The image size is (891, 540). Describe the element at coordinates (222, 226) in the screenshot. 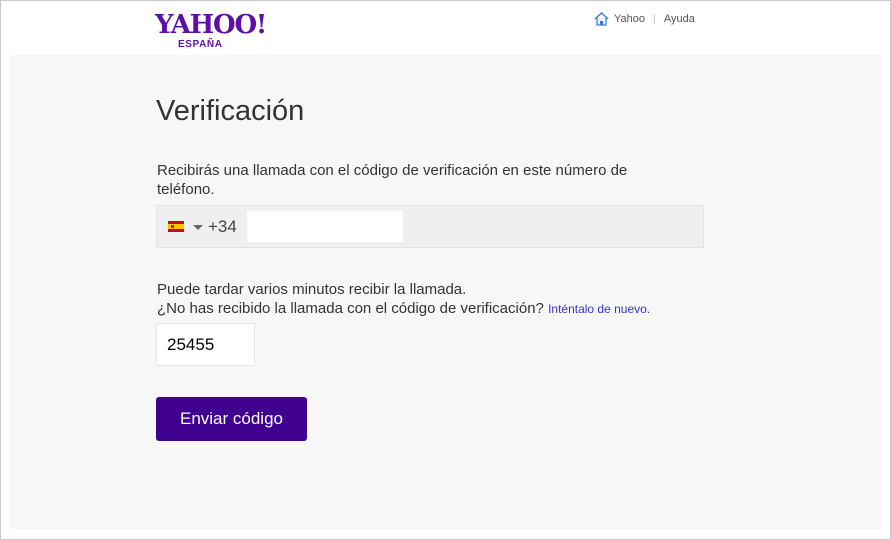

I see `country-code: +34` at that location.